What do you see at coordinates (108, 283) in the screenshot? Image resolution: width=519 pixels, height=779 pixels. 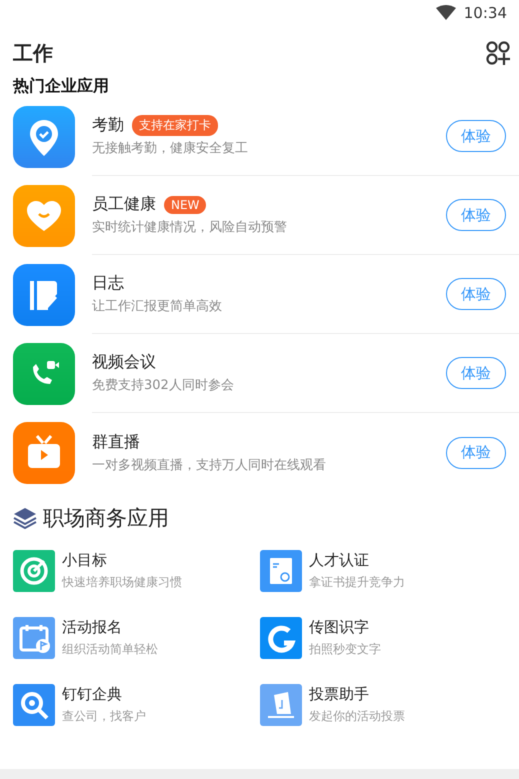 I see `app-name: 日志` at bounding box center [108, 283].